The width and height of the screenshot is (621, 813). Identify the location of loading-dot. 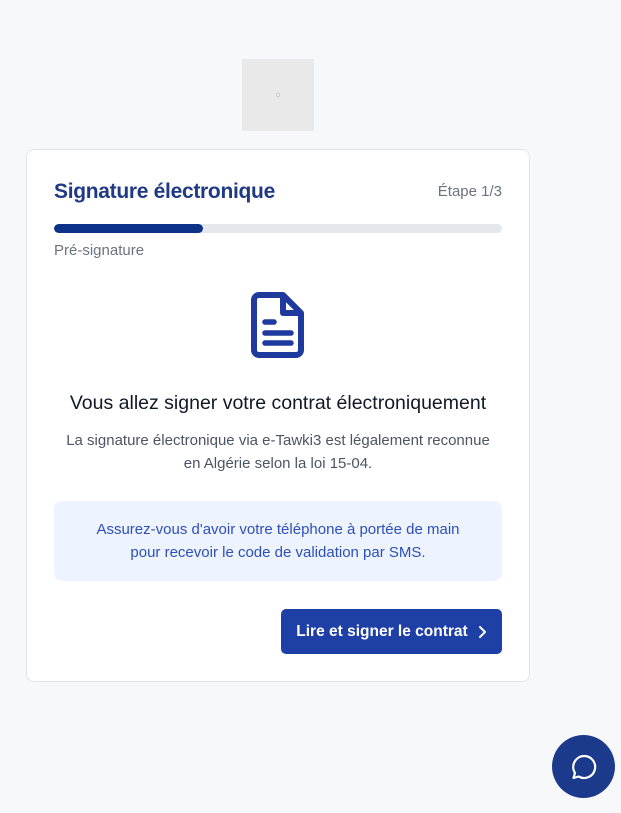
(278, 95).